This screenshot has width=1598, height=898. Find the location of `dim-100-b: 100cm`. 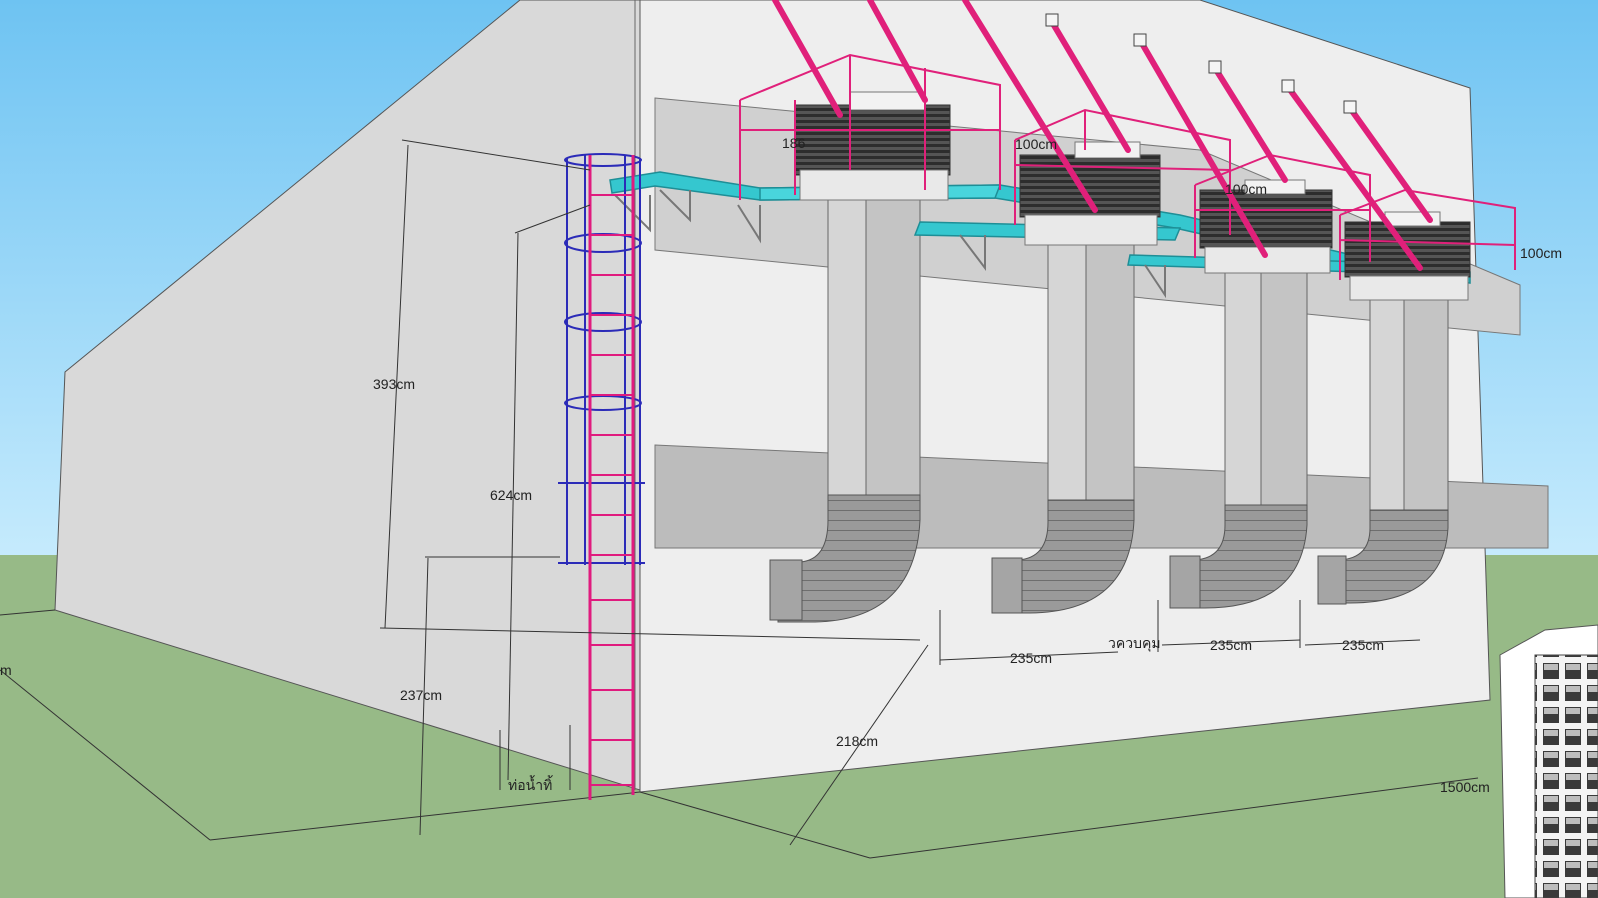

dim-100-b: 100cm is located at coordinates (1246, 189).